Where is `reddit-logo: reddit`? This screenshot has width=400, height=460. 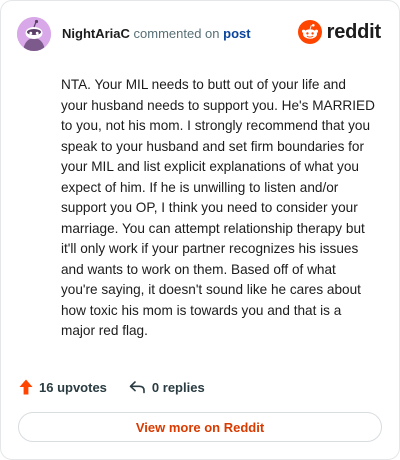
reddit-logo: reddit is located at coordinates (339, 32).